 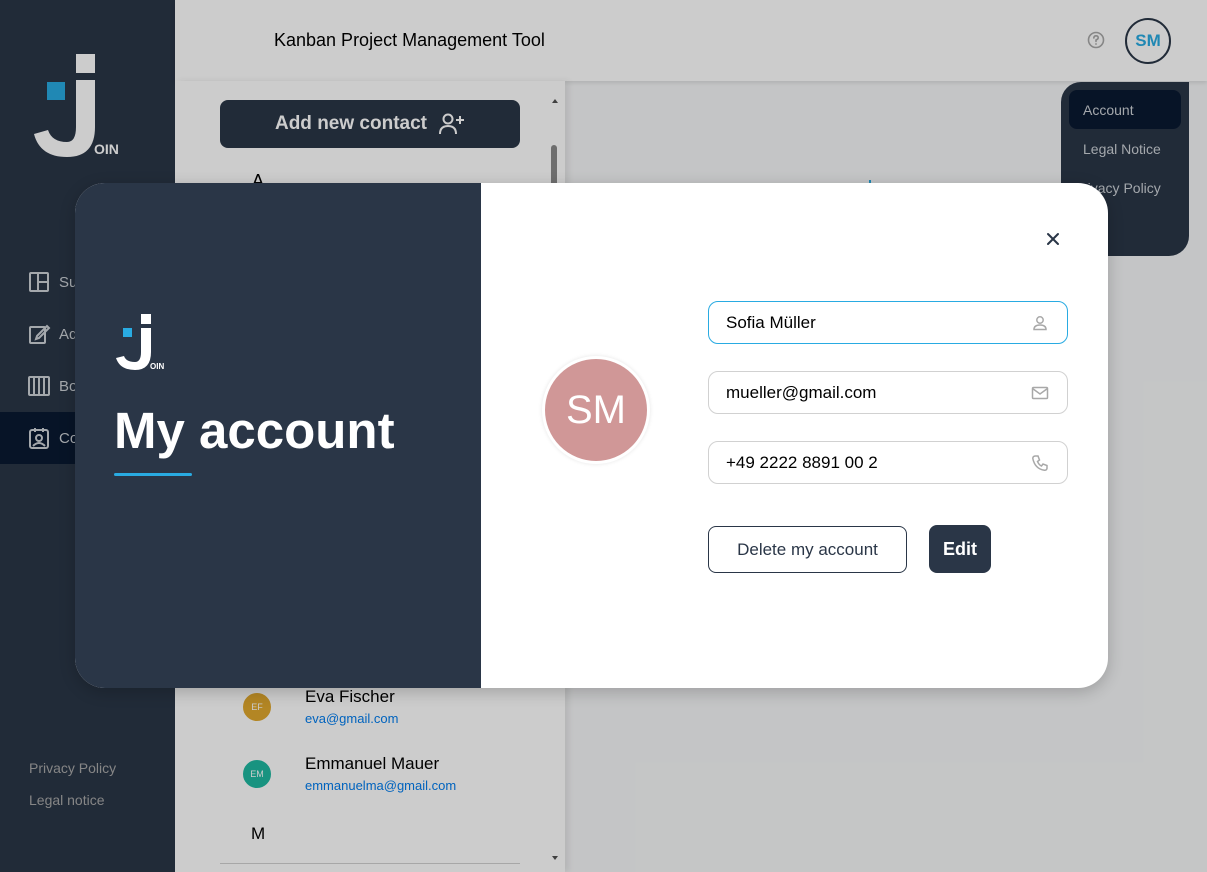 I want to click on account-avatar: SM, so click(x=596, y=410).